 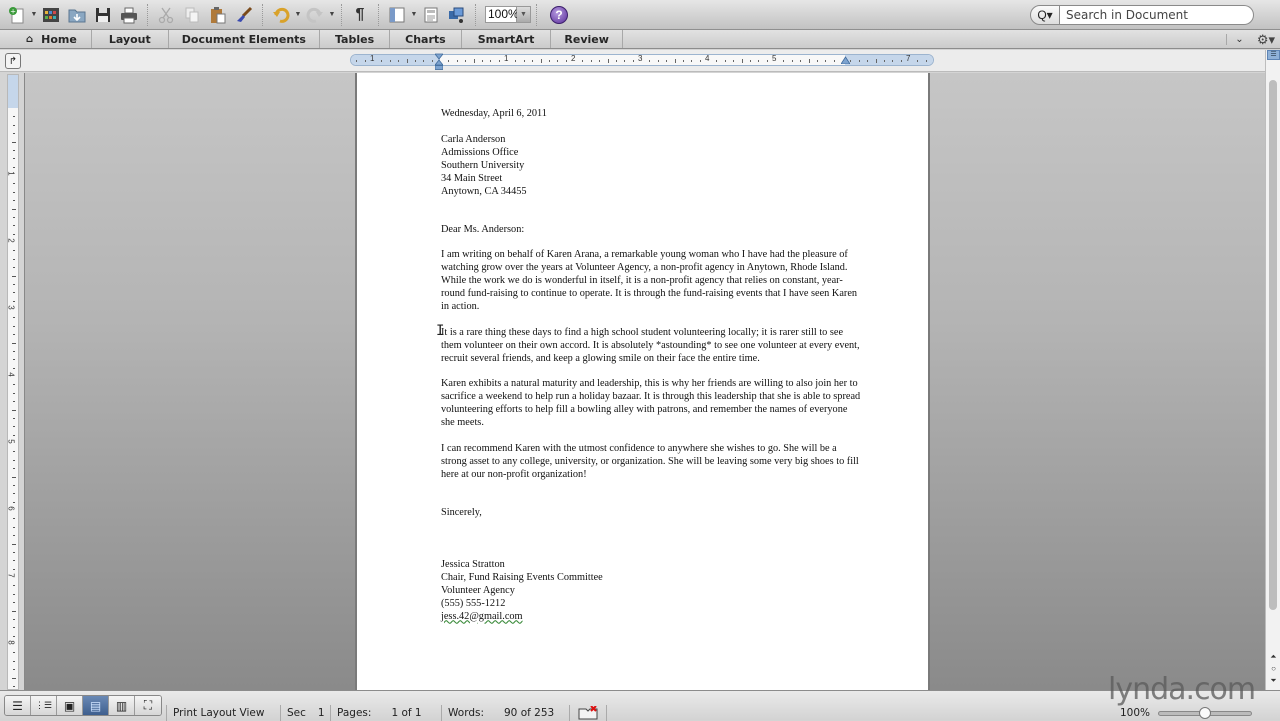 I want to click on cut-button, so click(x=166, y=15).